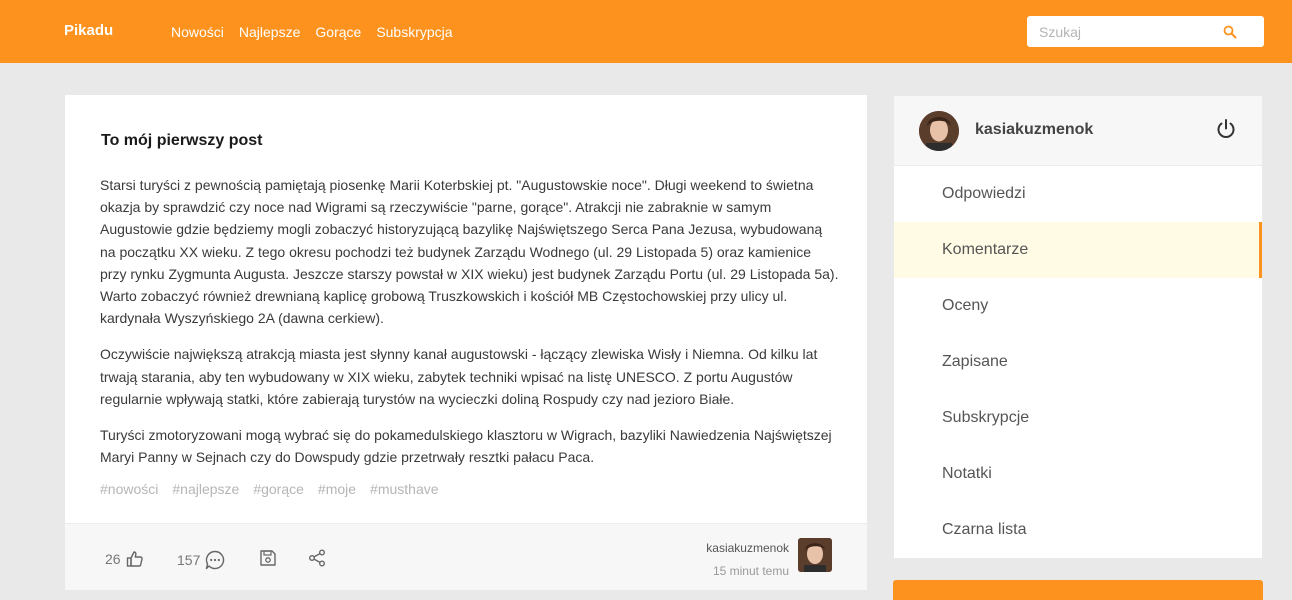 The image size is (1292, 600). What do you see at coordinates (182, 140) in the screenshot?
I see `post-title: To mój pierwszy post` at bounding box center [182, 140].